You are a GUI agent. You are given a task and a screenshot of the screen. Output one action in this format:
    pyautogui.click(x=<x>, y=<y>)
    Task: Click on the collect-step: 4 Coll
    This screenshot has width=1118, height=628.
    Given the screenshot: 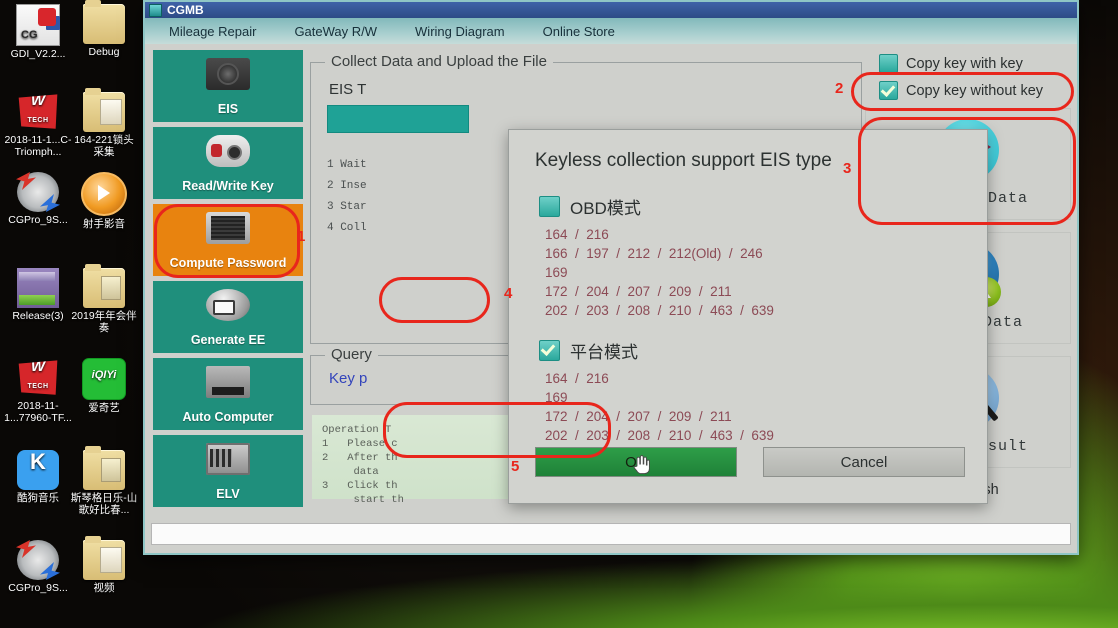 What is the action you would take?
    pyautogui.click(x=347, y=228)
    